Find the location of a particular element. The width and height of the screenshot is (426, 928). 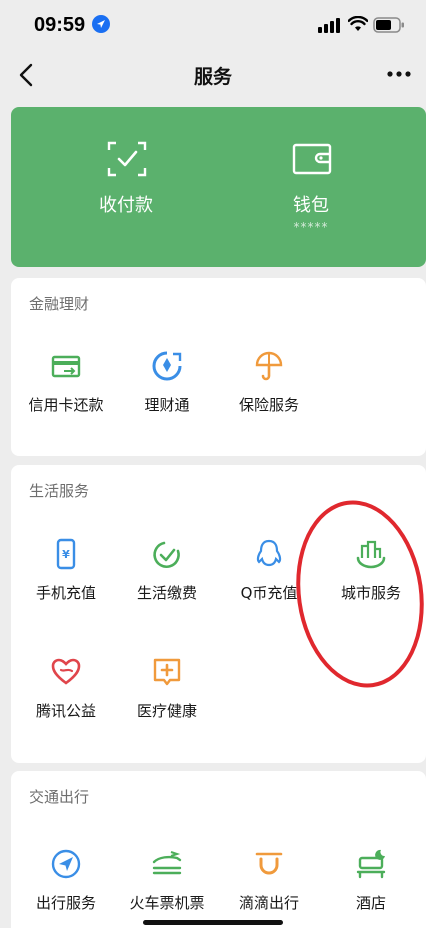

phone-recharge-button: ¥ 手机充值 is located at coordinates (66, 593).